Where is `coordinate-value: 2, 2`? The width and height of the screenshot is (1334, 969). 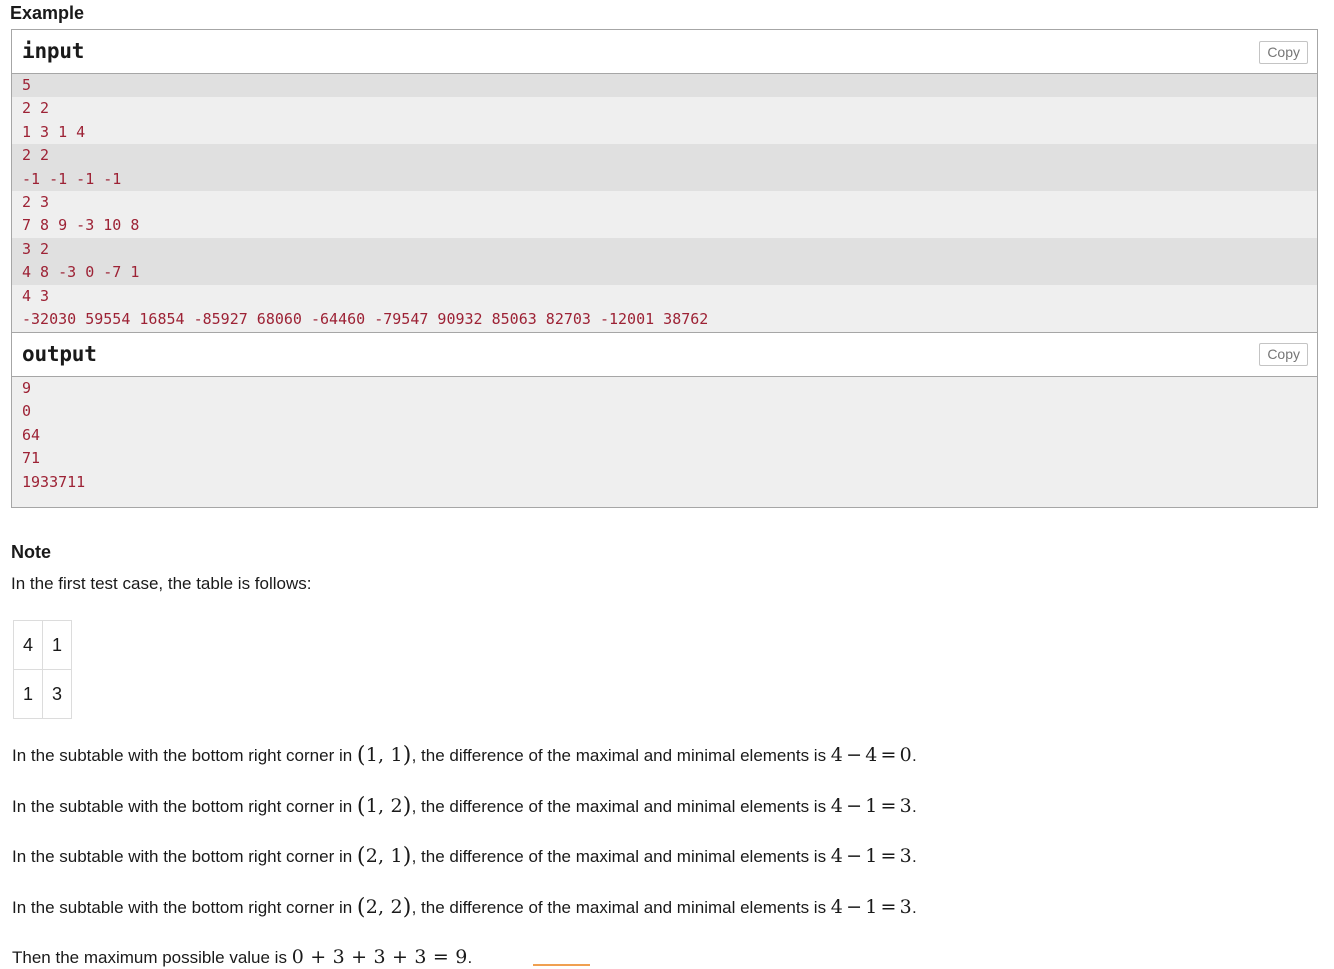 coordinate-value: 2, 2 is located at coordinates (384, 907).